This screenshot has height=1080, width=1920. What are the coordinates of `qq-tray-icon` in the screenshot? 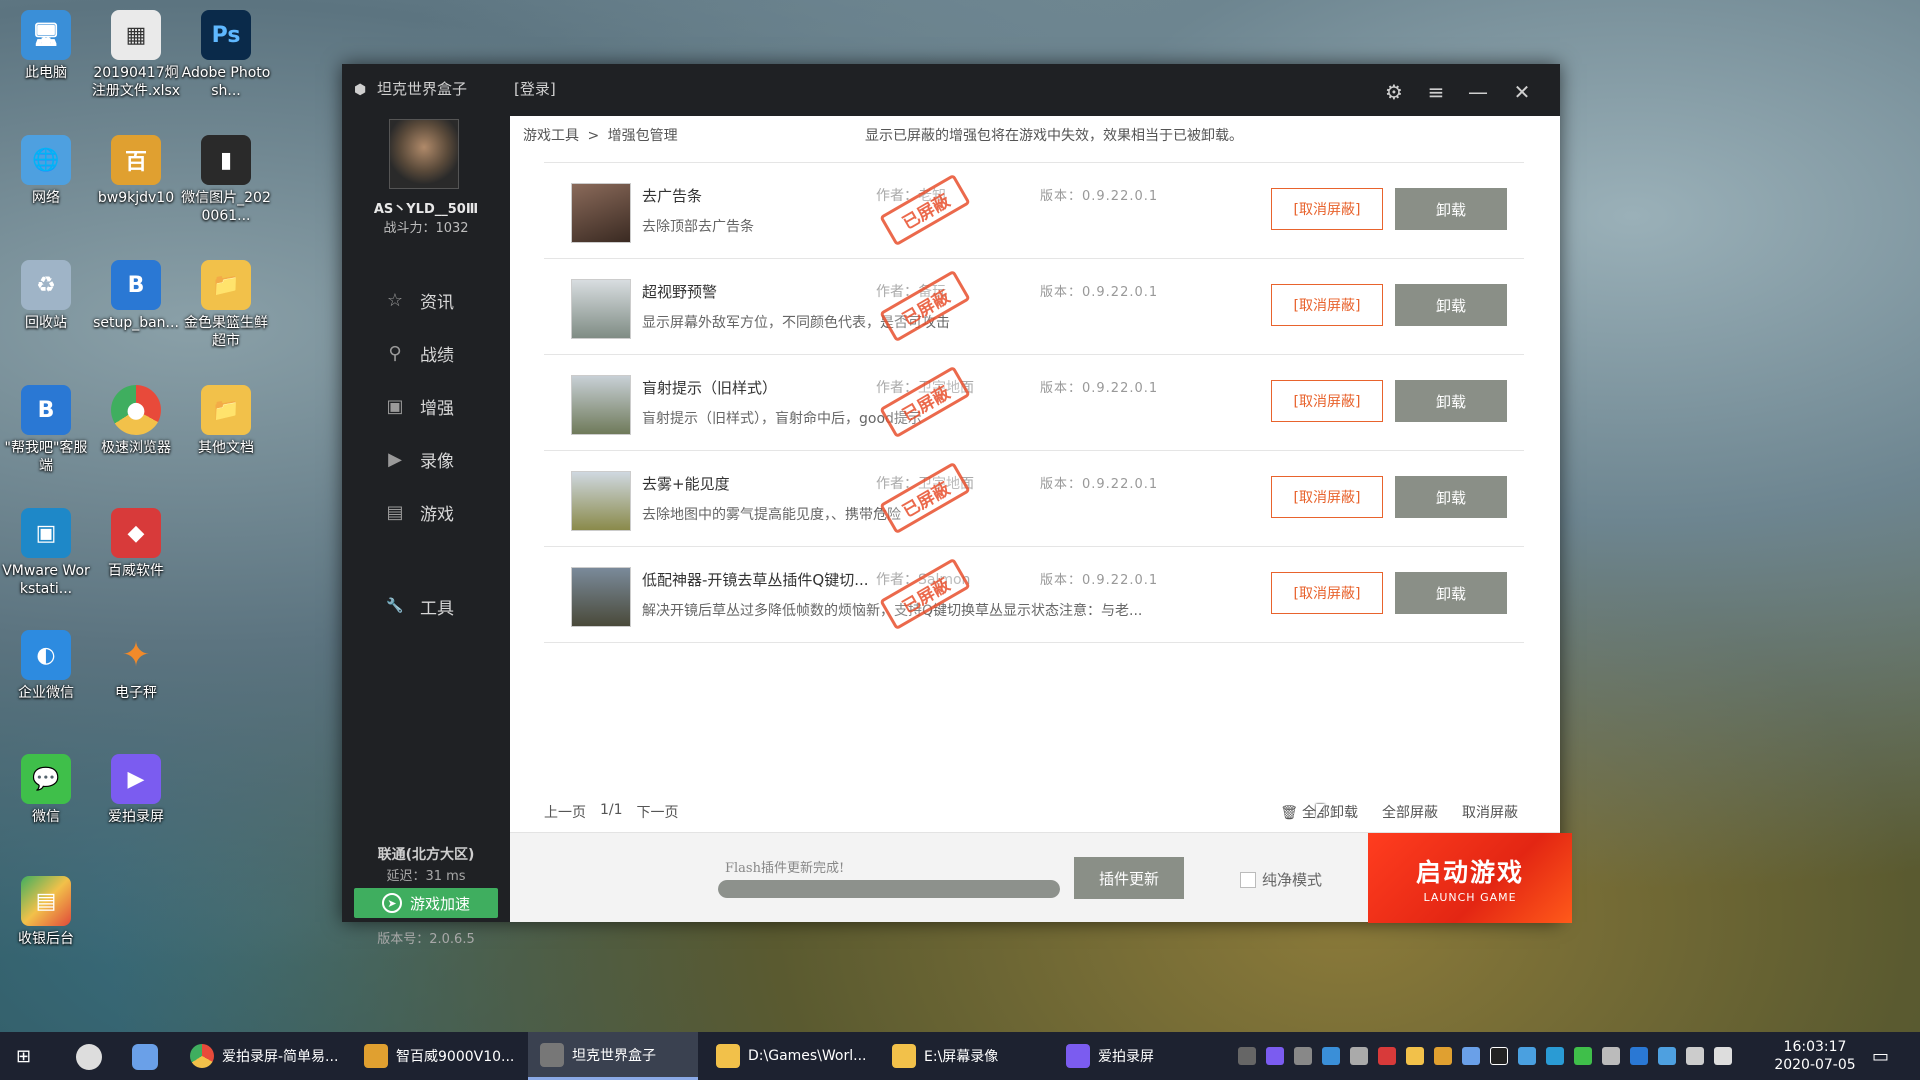 It's located at (1499, 1056).